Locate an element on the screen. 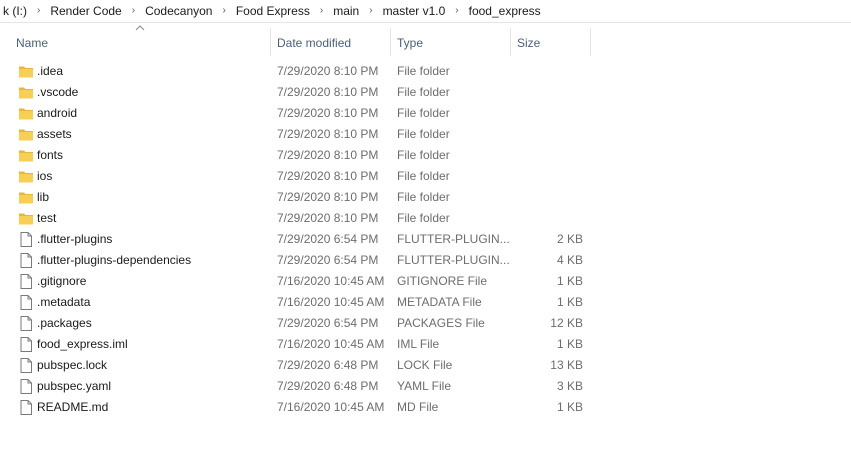  file-name: README.md is located at coordinates (73, 407).